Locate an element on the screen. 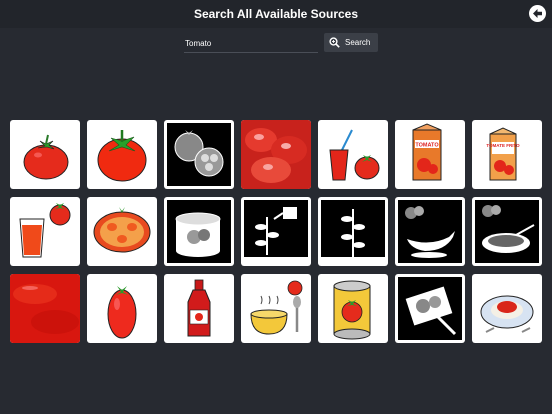  tomato-juice-carton-icon: TOMATE FRITO is located at coordinates (503, 154).